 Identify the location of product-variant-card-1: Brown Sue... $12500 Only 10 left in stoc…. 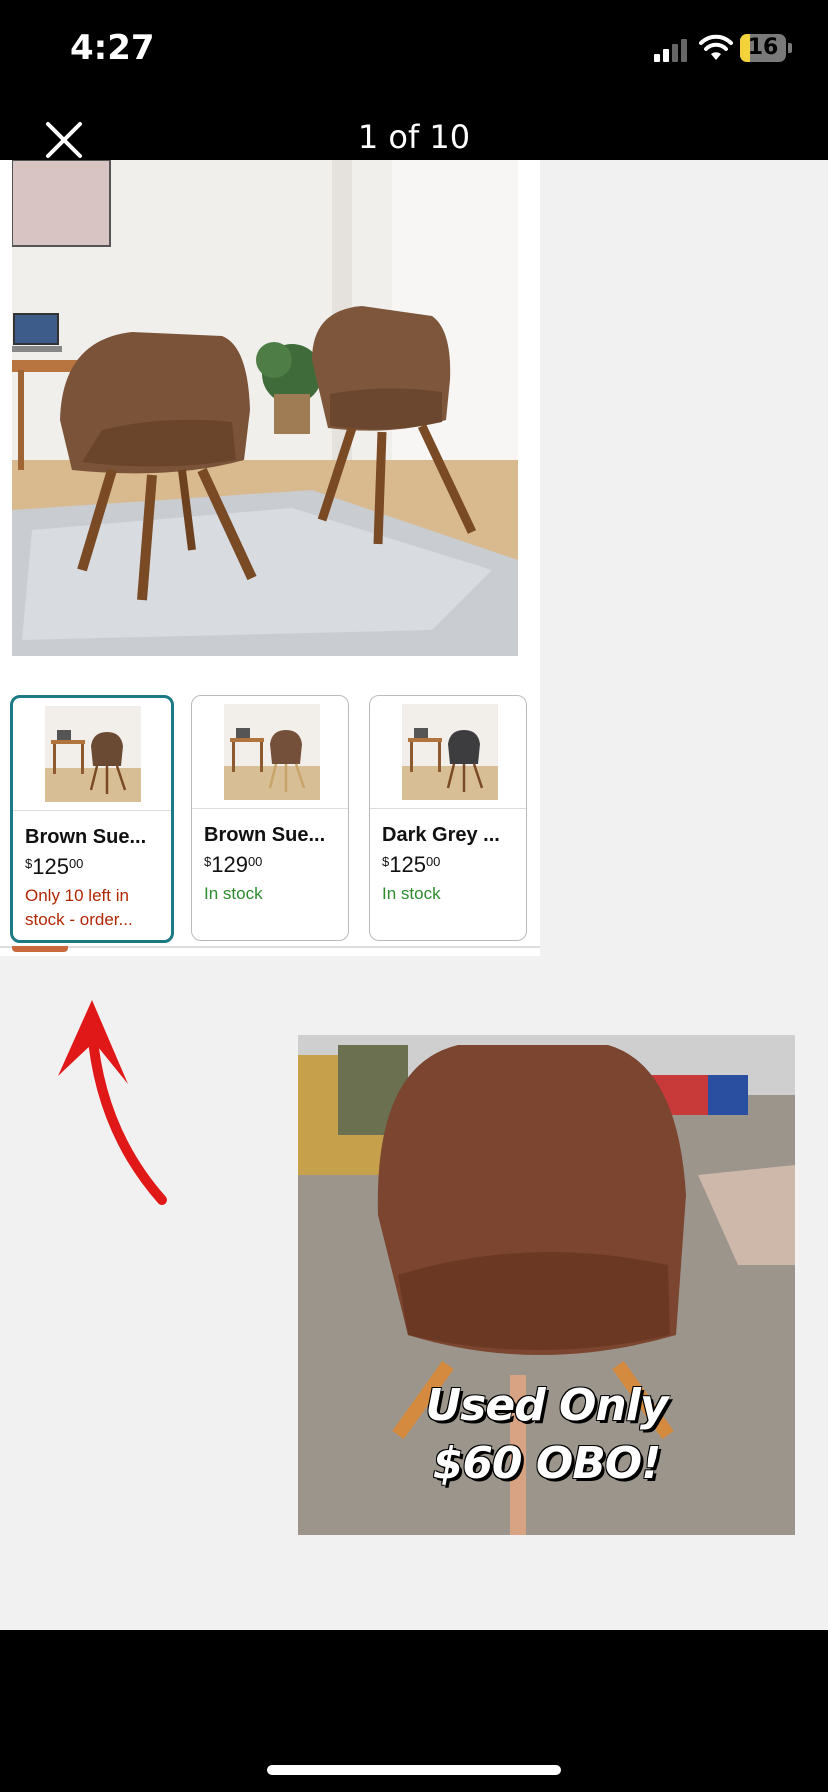
(92, 819).